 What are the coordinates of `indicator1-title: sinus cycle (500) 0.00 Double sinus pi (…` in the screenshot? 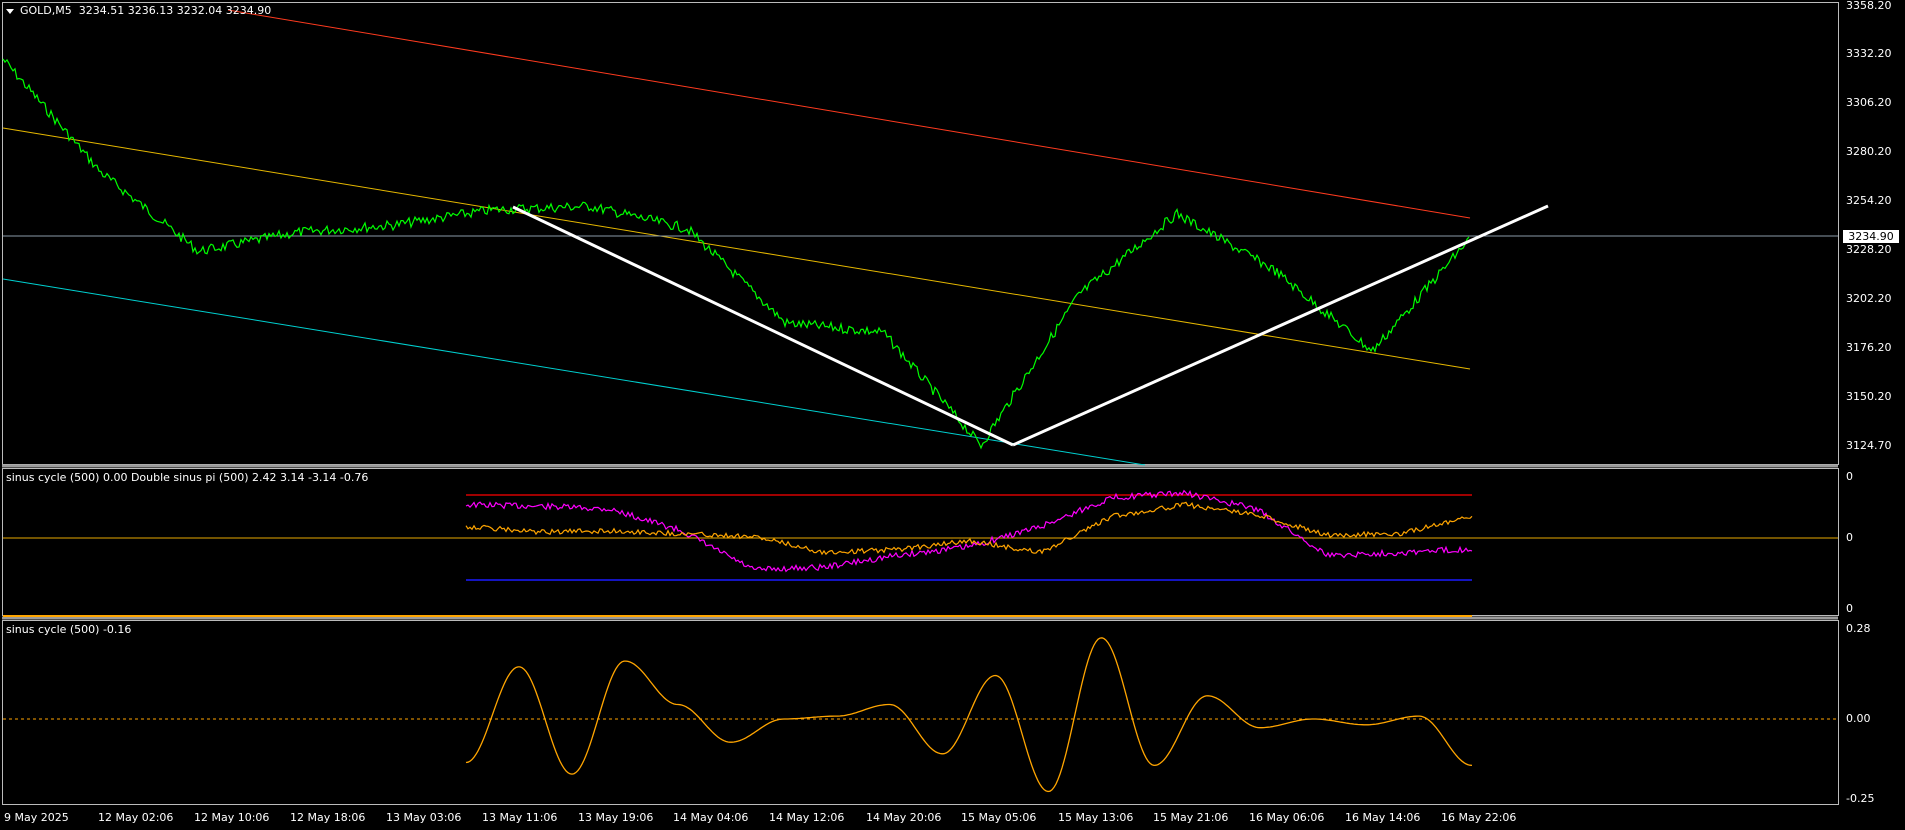 It's located at (187, 477).